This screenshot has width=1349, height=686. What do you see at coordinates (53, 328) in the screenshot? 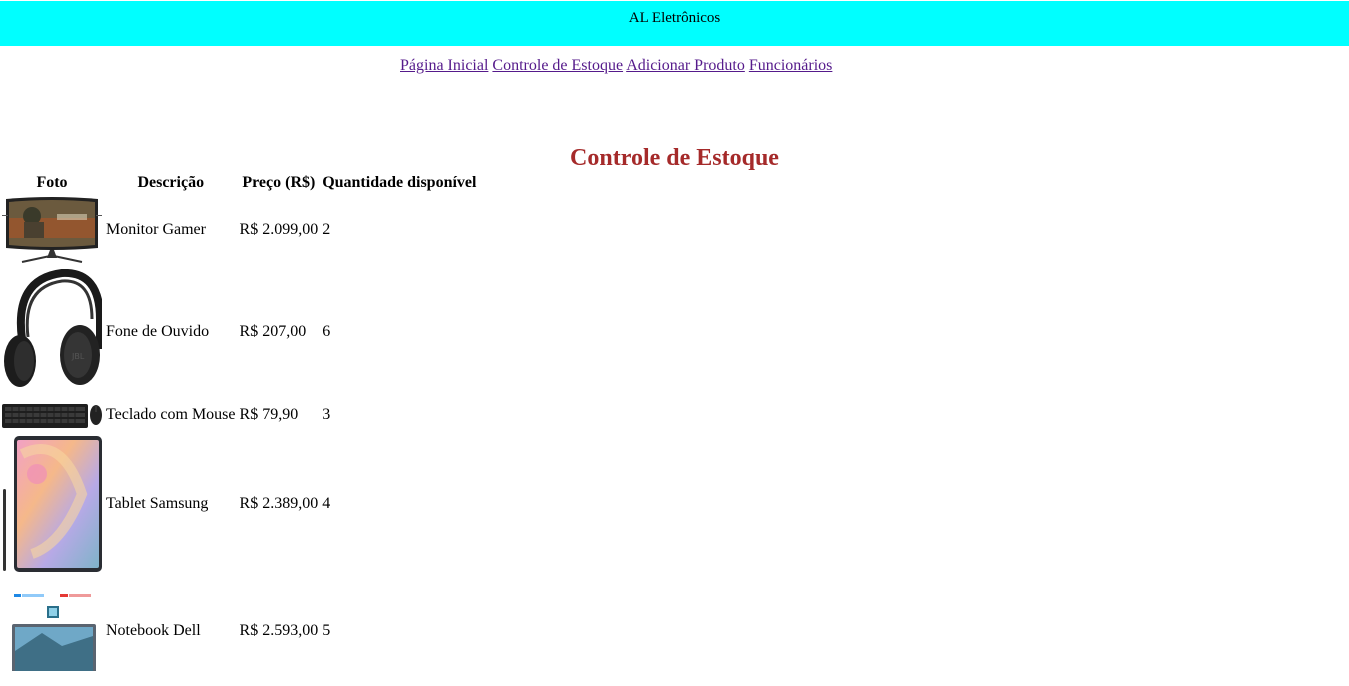
I see `headphones-image: JBL` at bounding box center [53, 328].